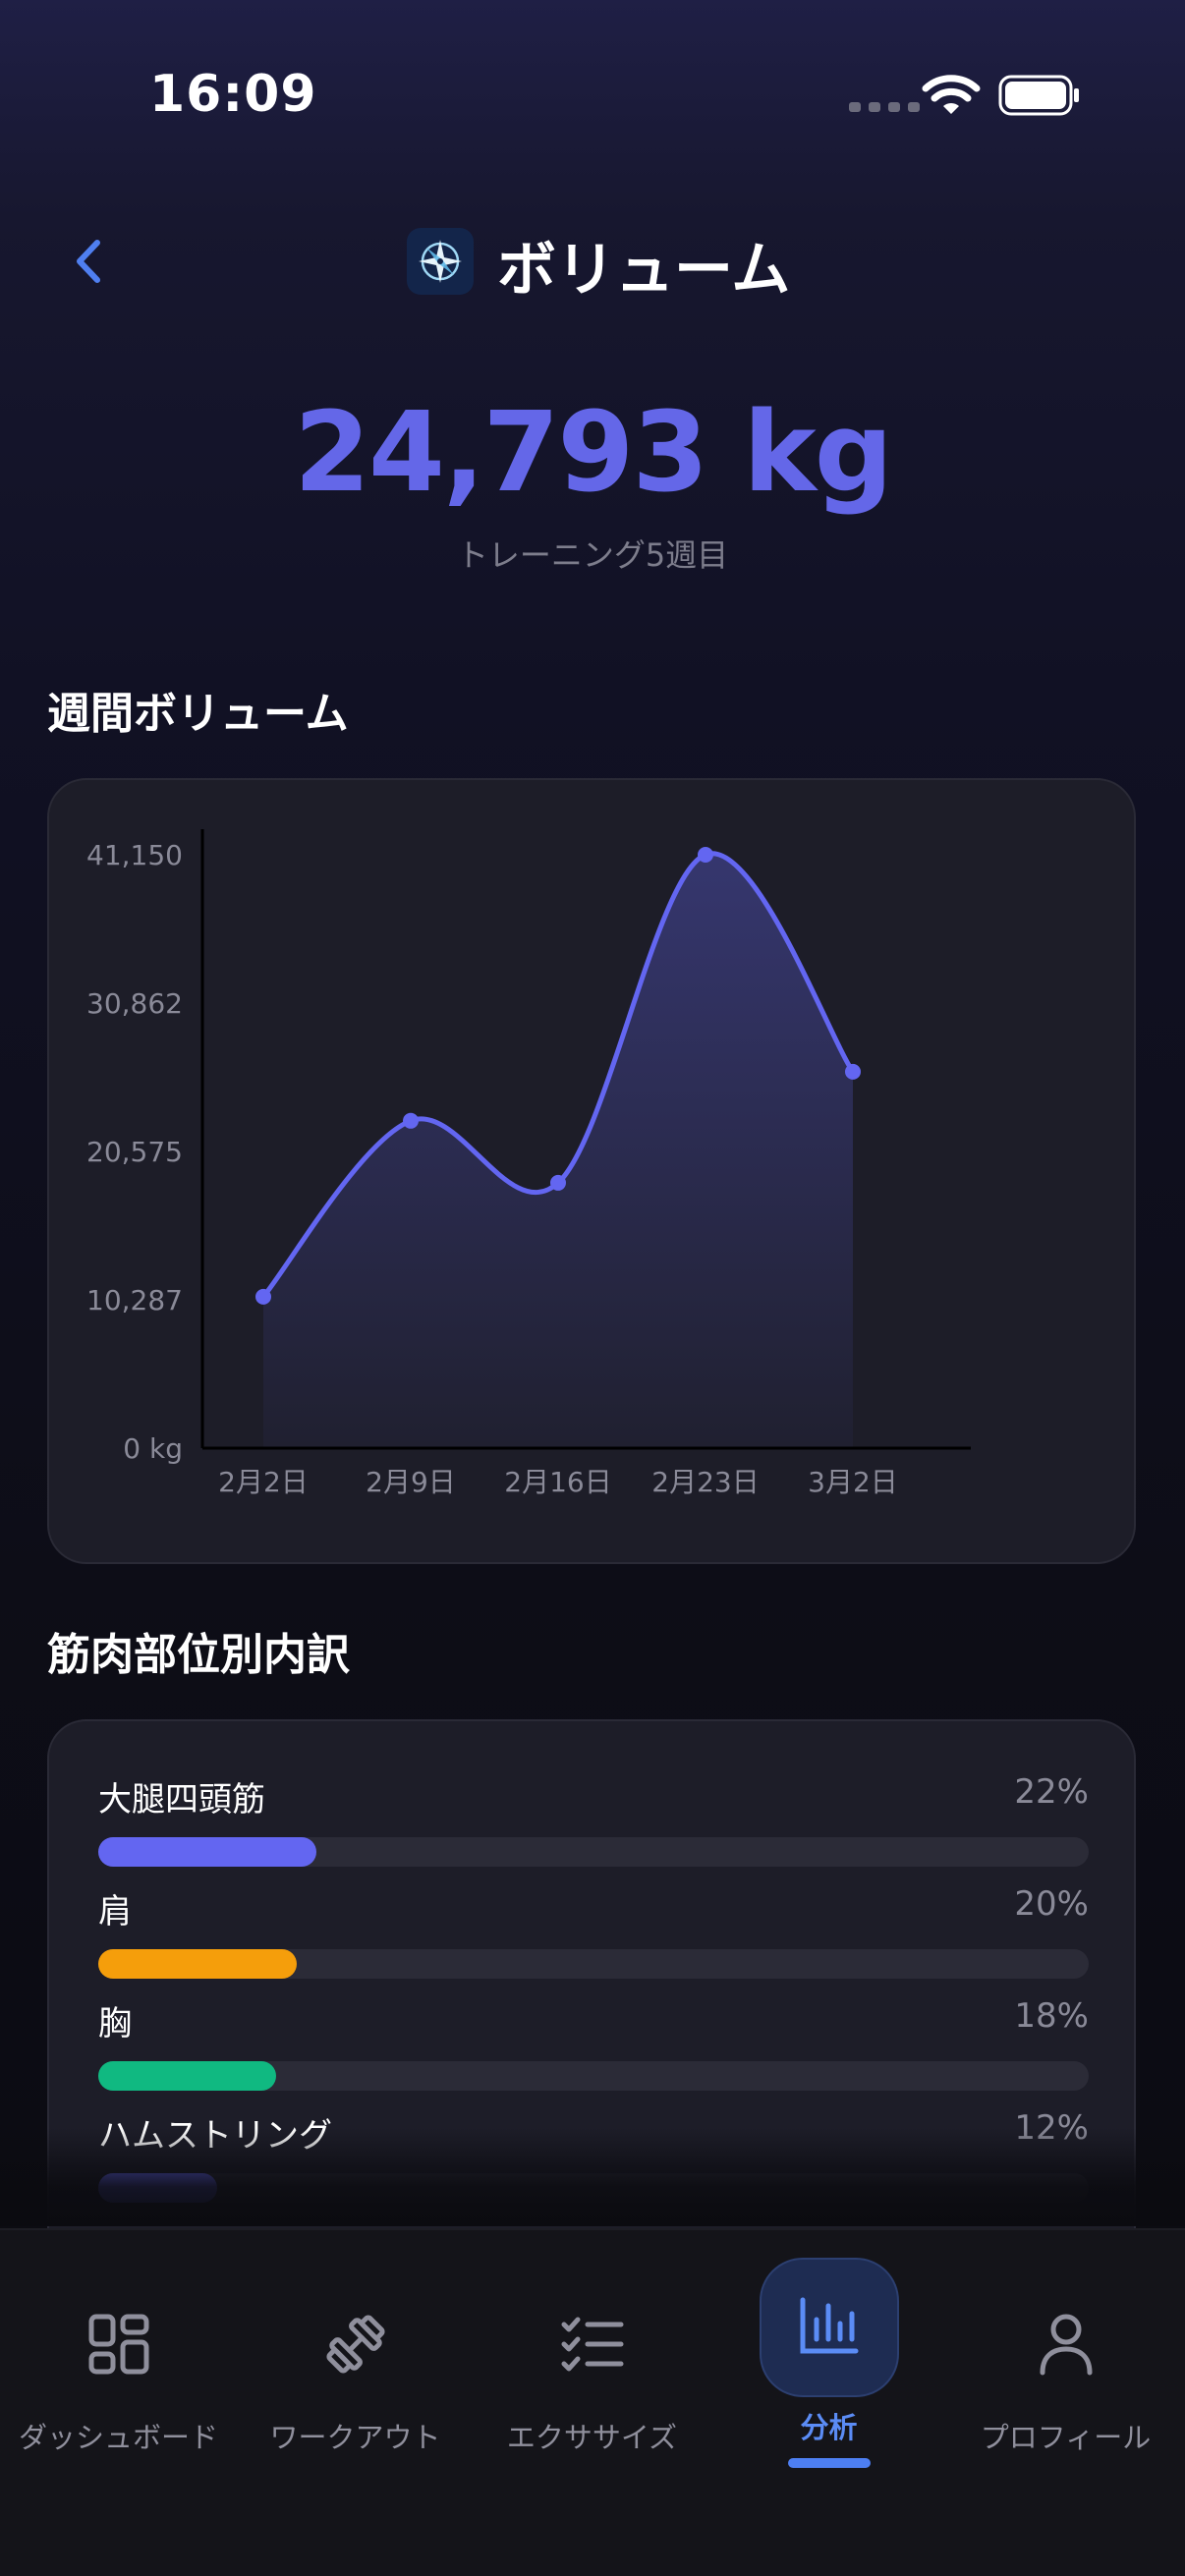  Describe the element at coordinates (1038, 95) in the screenshot. I see `battery-icon` at that location.